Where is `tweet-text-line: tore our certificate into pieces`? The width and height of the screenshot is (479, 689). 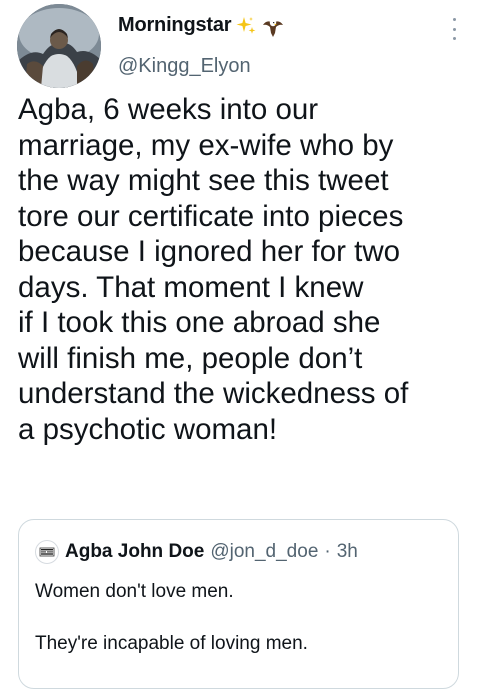
tweet-text-line: tore our certificate into pieces is located at coordinates (211, 216).